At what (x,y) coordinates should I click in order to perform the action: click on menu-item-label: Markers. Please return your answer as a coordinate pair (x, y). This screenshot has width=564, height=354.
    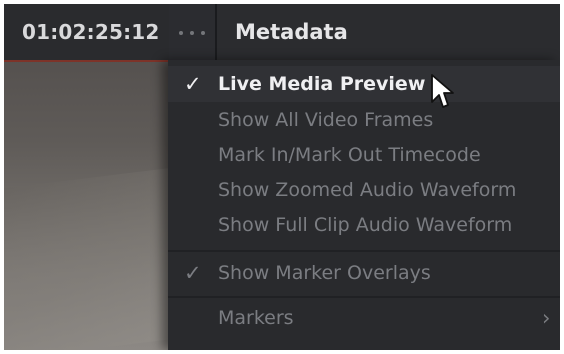
    Looking at the image, I should click on (256, 318).